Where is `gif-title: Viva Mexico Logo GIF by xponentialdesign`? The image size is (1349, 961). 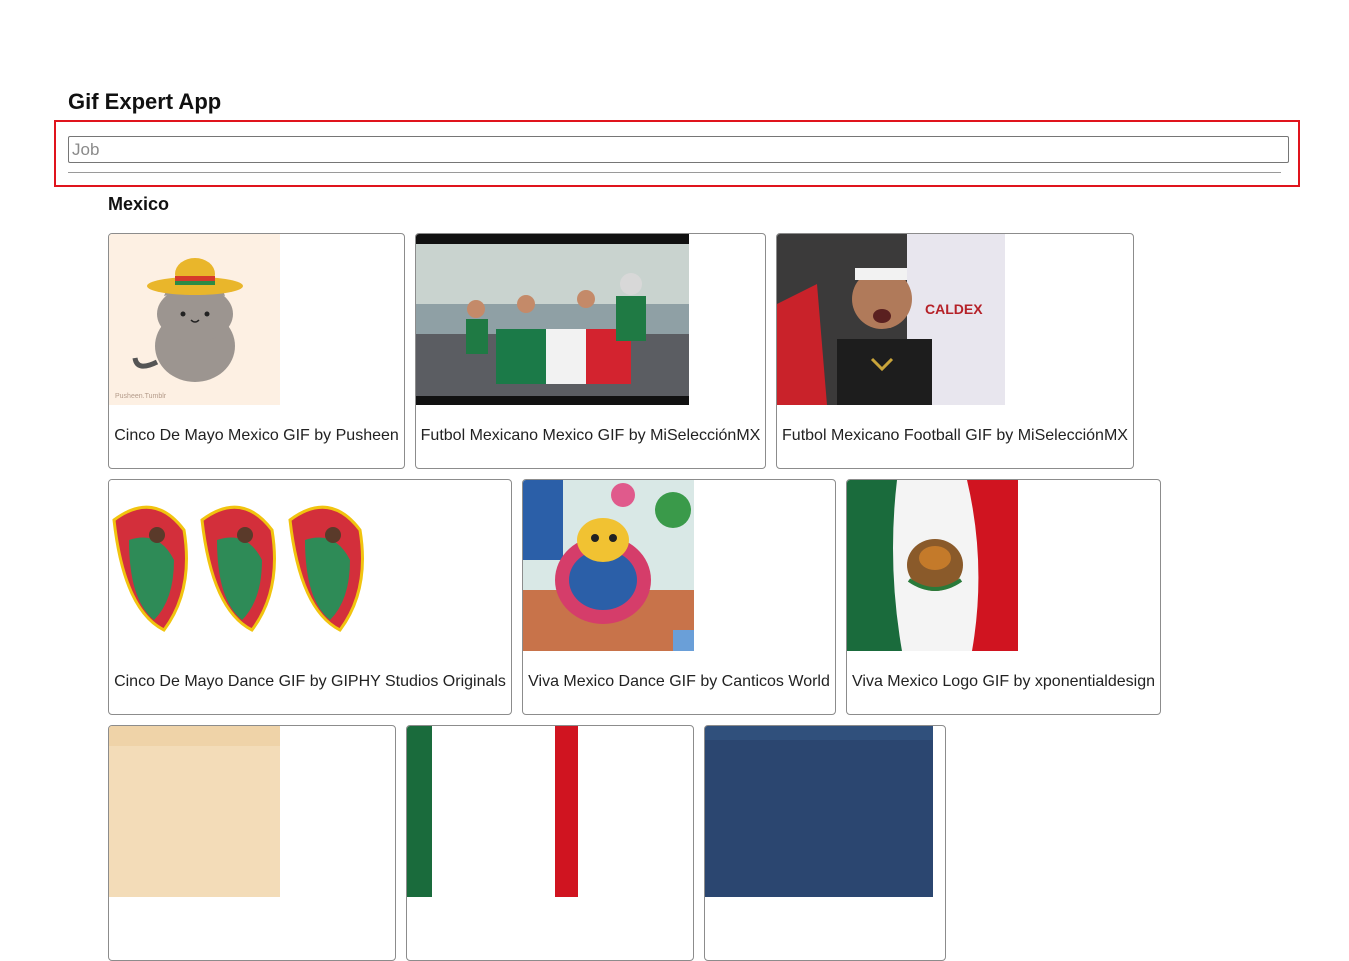 gif-title: Viva Mexico Logo GIF by xponentialdesign is located at coordinates (1003, 681).